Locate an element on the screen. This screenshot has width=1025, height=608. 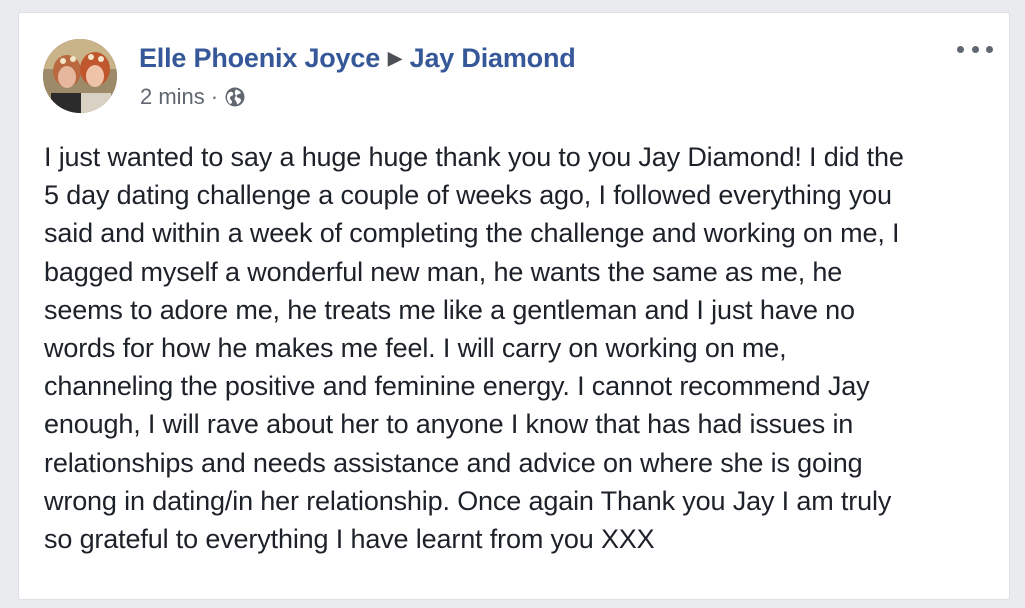
recipient-link: Jay Diamond is located at coordinates (493, 58).